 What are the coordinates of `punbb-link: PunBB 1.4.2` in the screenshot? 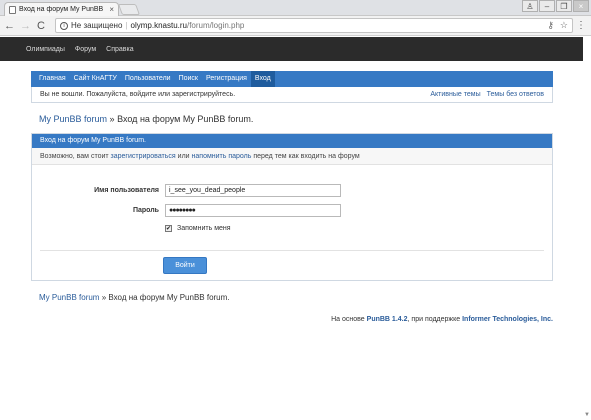 It's located at (387, 319).